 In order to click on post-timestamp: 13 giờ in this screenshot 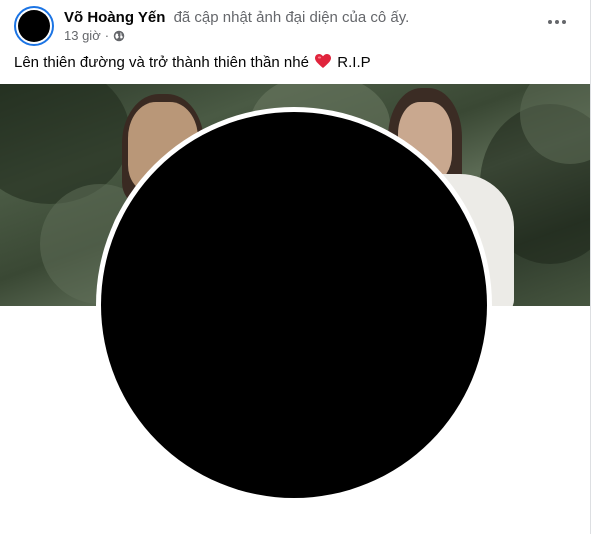, I will do `click(82, 35)`.